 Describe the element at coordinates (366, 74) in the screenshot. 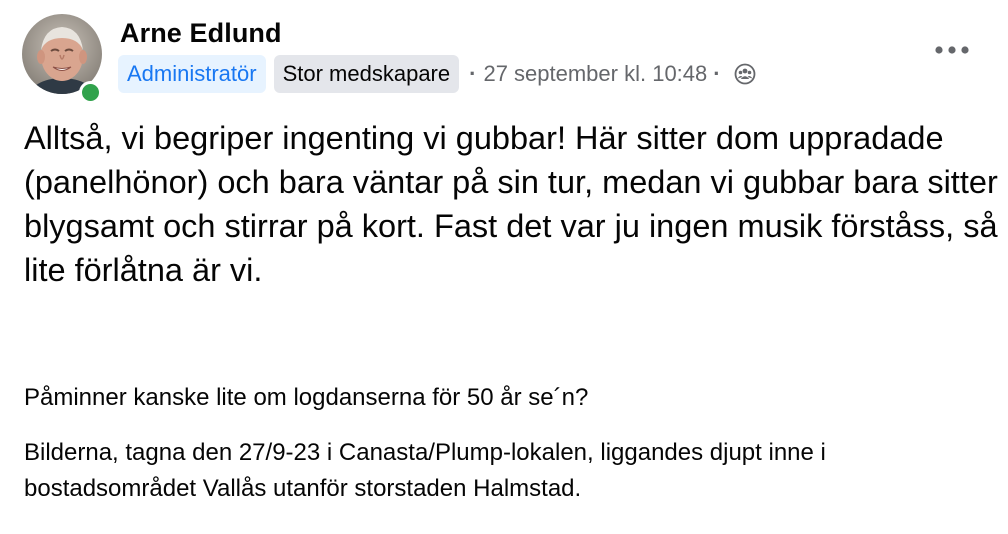

I see `top-contributor-badge: Stor medskapare` at that location.